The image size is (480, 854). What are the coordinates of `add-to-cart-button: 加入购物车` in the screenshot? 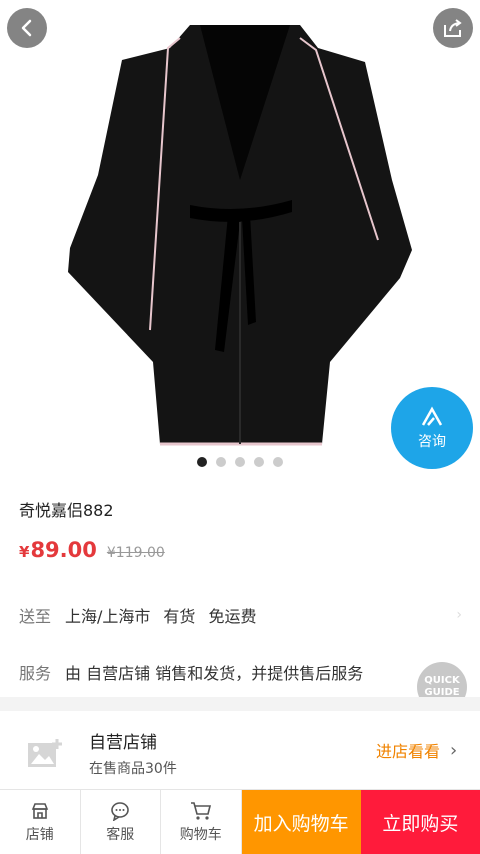 It's located at (301, 822).